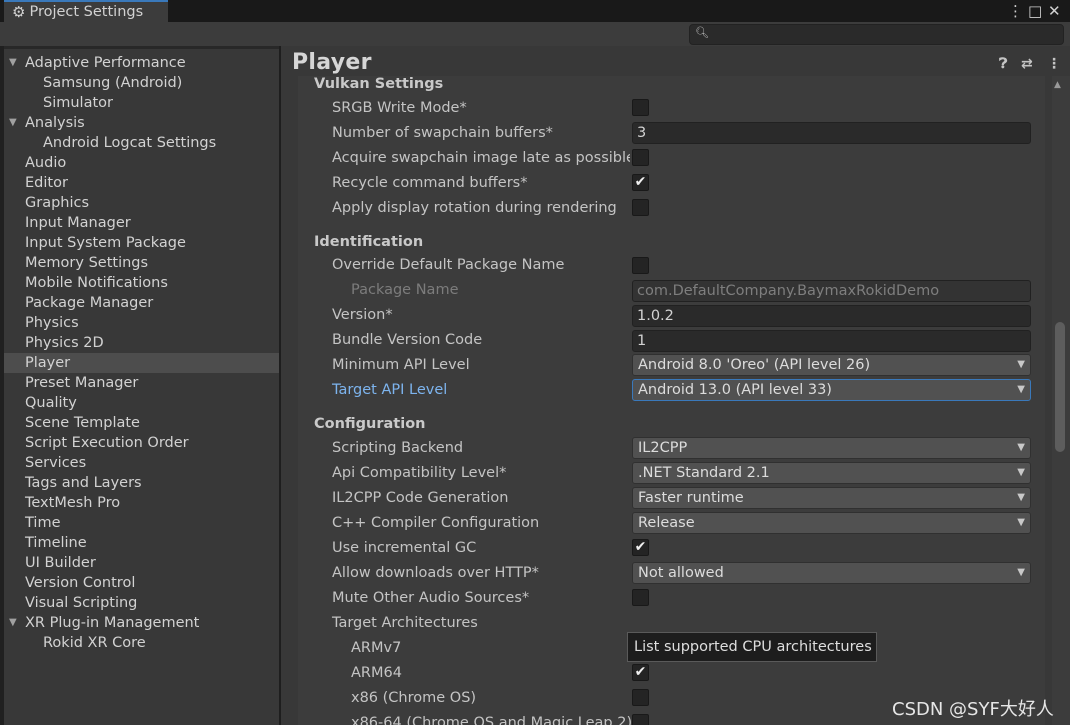 This screenshot has height=725, width=1070. Describe the element at coordinates (640, 207) in the screenshot. I see `display-rotation-checkbox` at that location.